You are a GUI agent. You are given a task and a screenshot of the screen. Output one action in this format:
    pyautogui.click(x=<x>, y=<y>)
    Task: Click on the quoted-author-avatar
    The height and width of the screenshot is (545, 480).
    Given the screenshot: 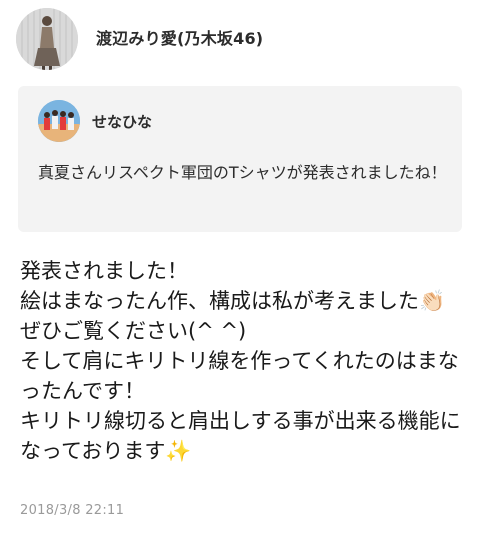 What is the action you would take?
    pyautogui.click(x=59, y=121)
    